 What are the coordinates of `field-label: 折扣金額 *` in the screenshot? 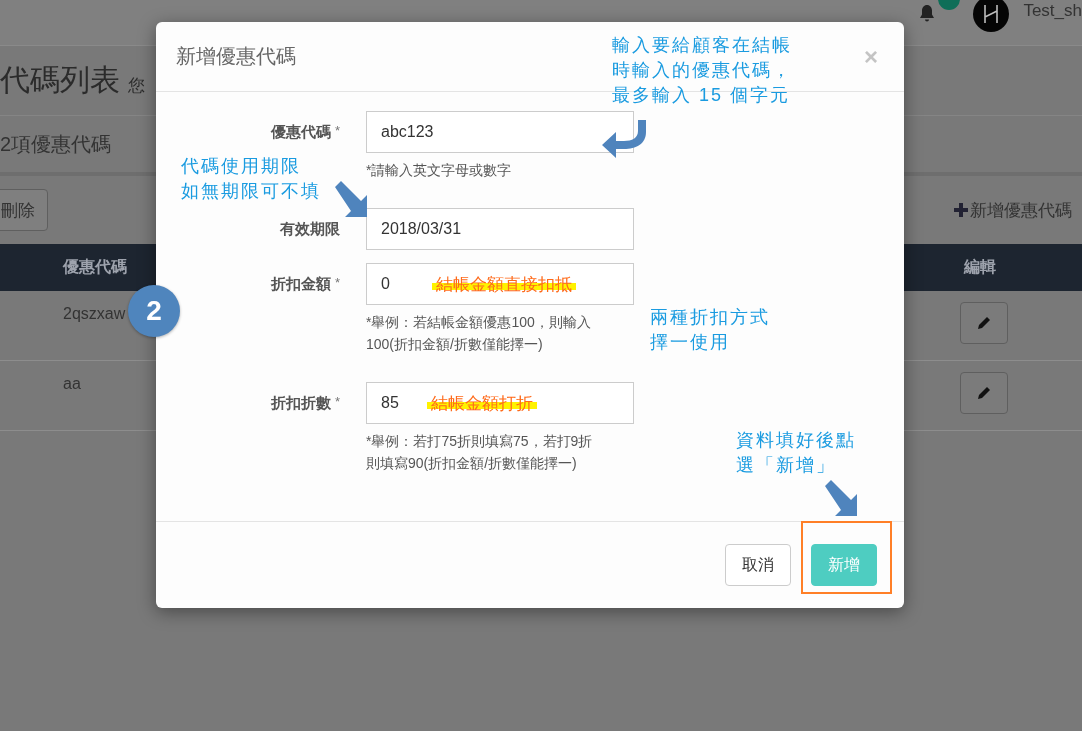 It's located at (304, 284).